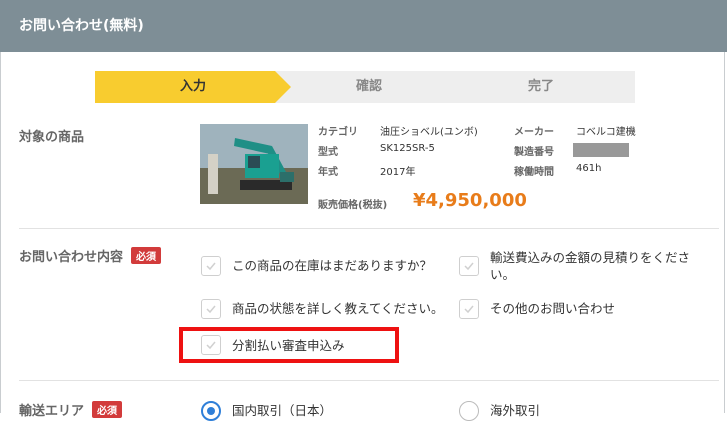 The image size is (727, 421). I want to click on page-title: お問い合わせ(無料), so click(363, 26).